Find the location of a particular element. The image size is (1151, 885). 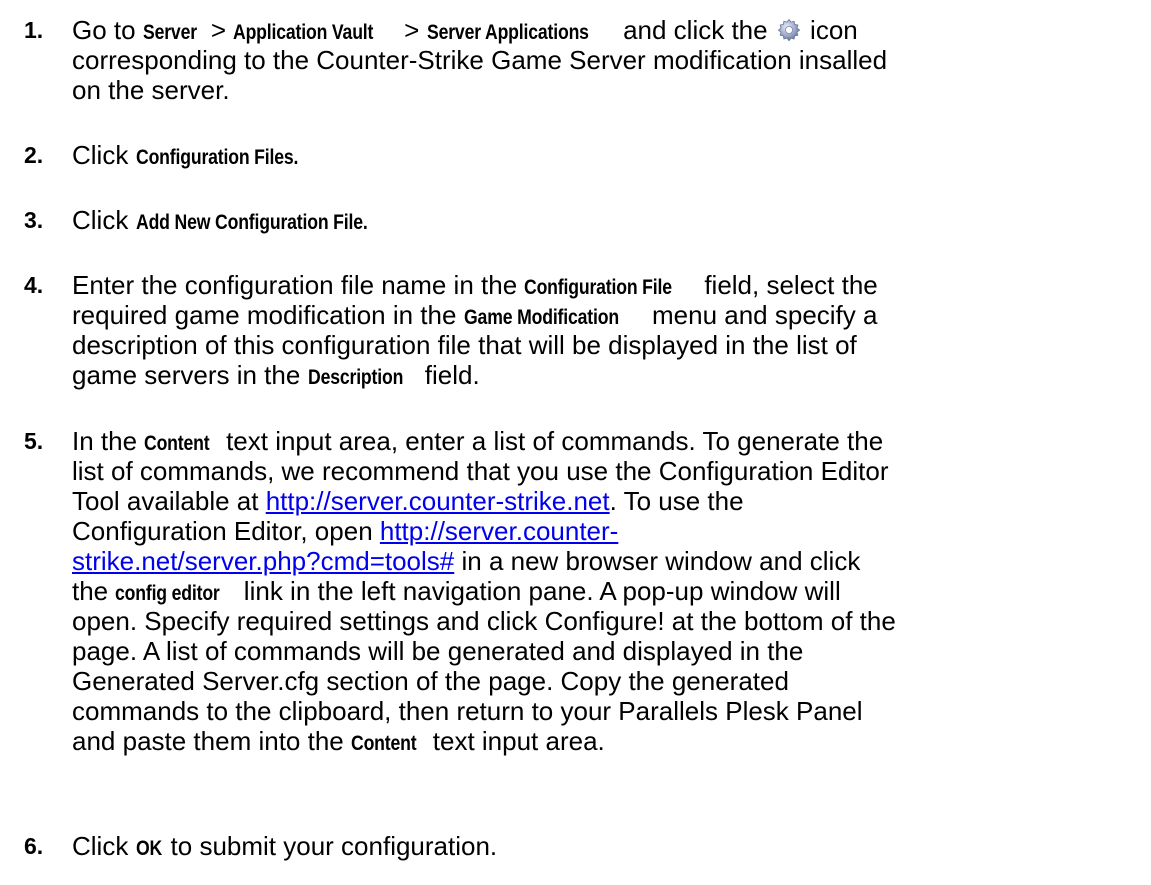

step-line: game servers in the Description field. is located at coordinates (604, 375).